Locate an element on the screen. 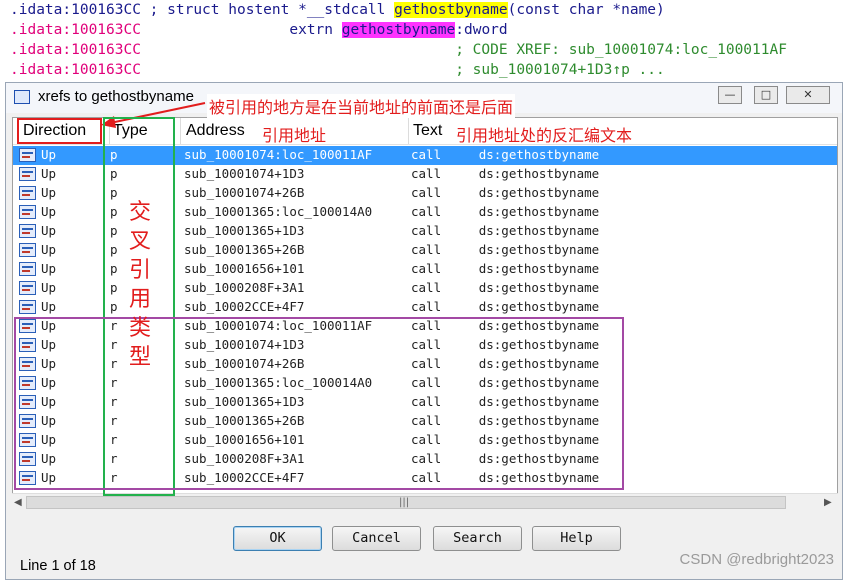 This screenshot has width=848, height=580. type-annotation-char: 型 is located at coordinates (139, 357).